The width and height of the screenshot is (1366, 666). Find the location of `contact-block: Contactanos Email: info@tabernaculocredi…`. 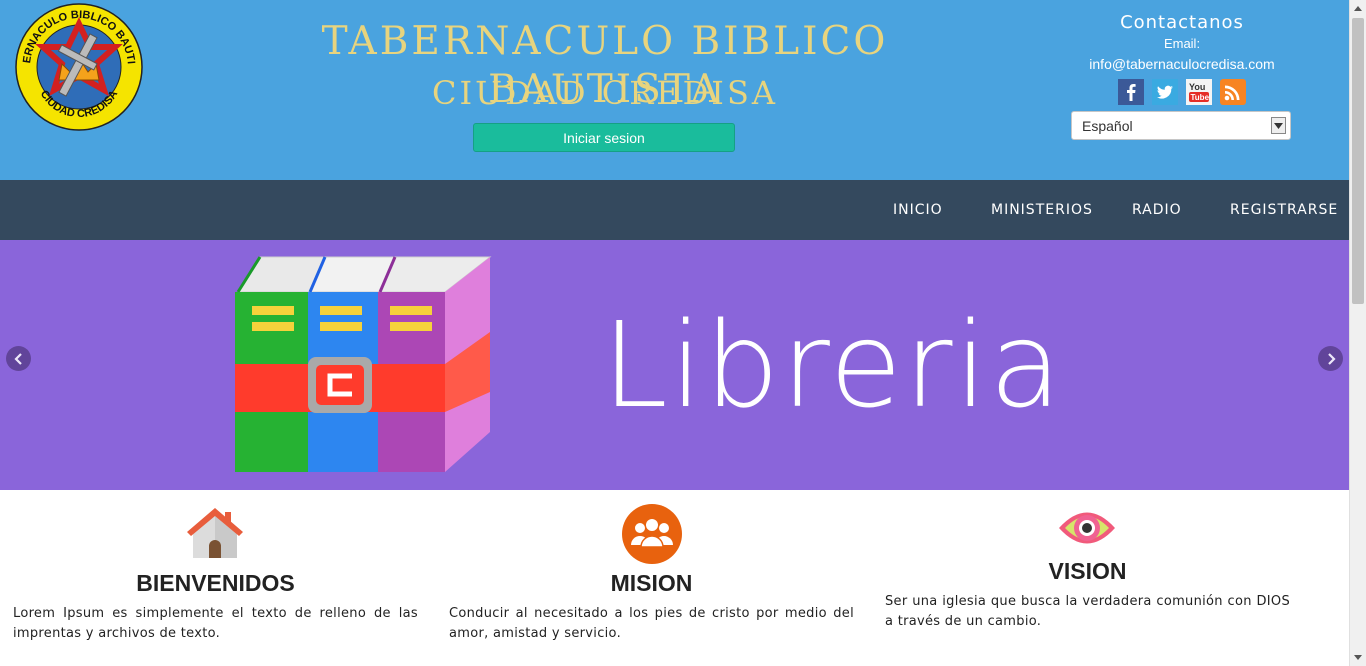

contact-block: Contactanos Email: info@tabernaculocredi… is located at coordinates (1182, 43).